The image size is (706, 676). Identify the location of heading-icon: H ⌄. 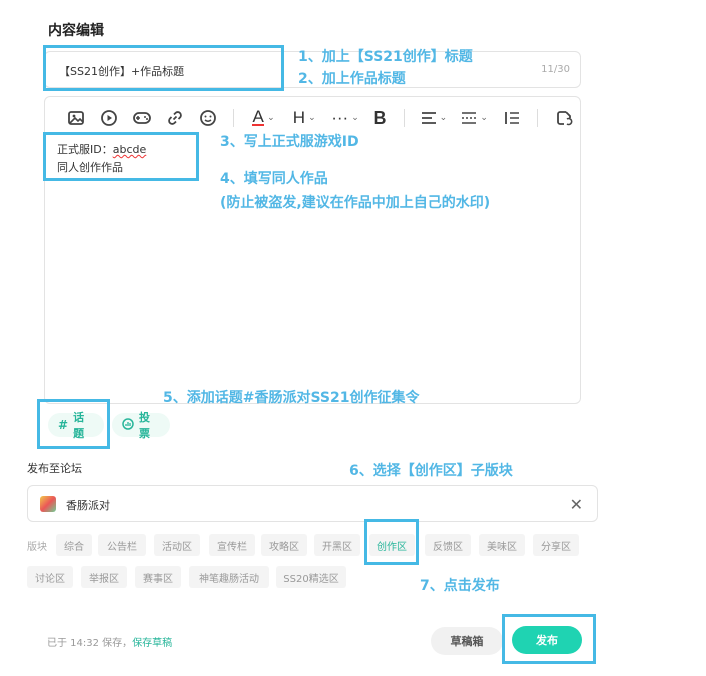
(304, 118).